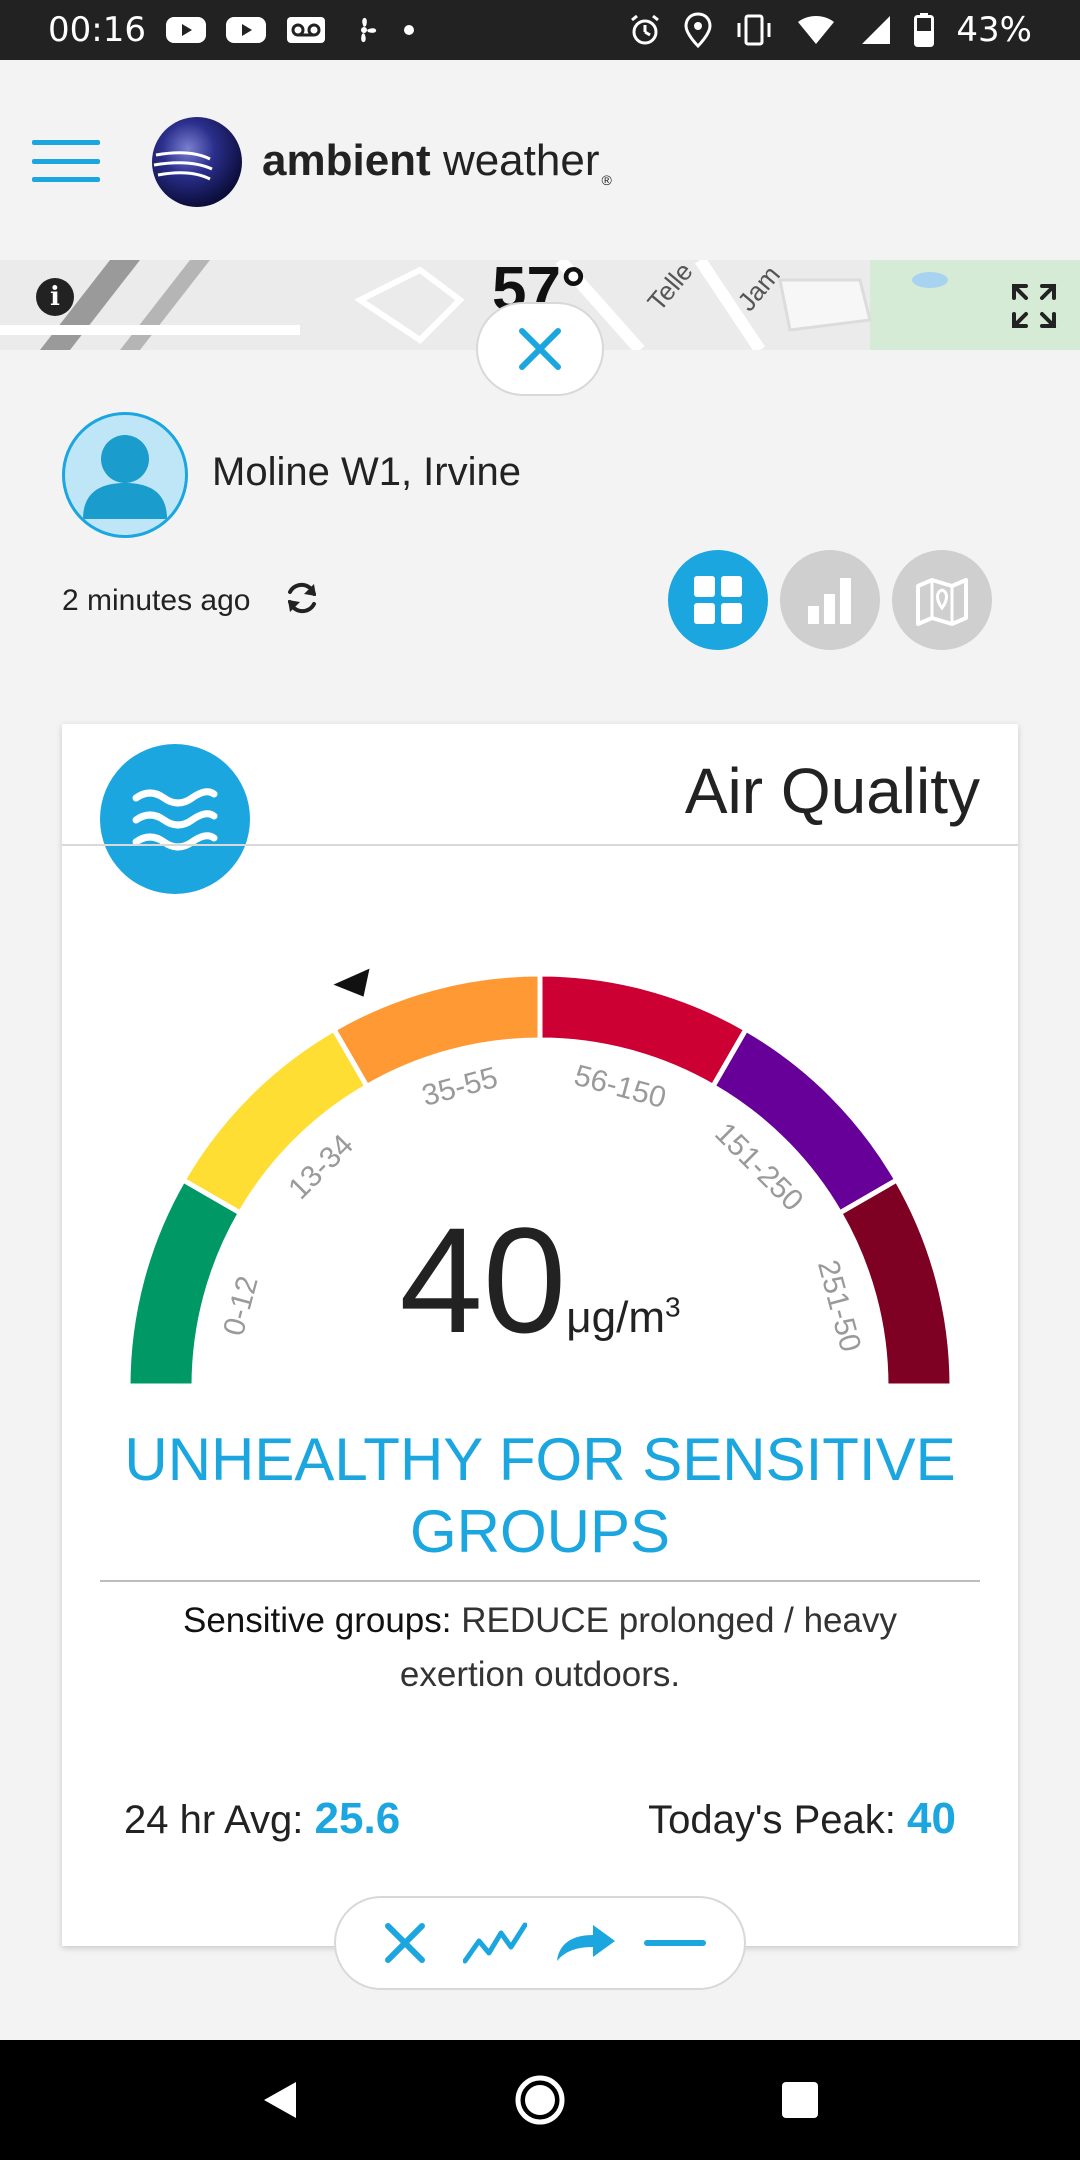  What do you see at coordinates (623, 1316) in the screenshot?
I see `aqi-unit: μg/m3` at bounding box center [623, 1316].